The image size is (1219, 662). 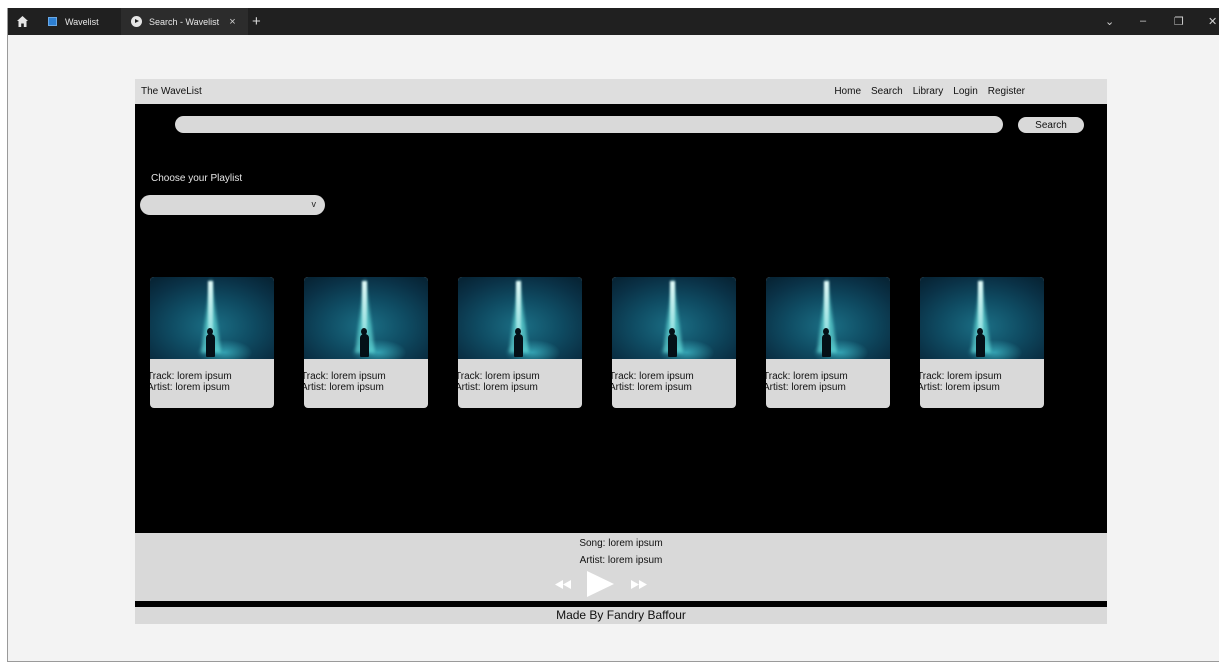 What do you see at coordinates (1006, 91) in the screenshot?
I see `nav-register-link: Register` at bounding box center [1006, 91].